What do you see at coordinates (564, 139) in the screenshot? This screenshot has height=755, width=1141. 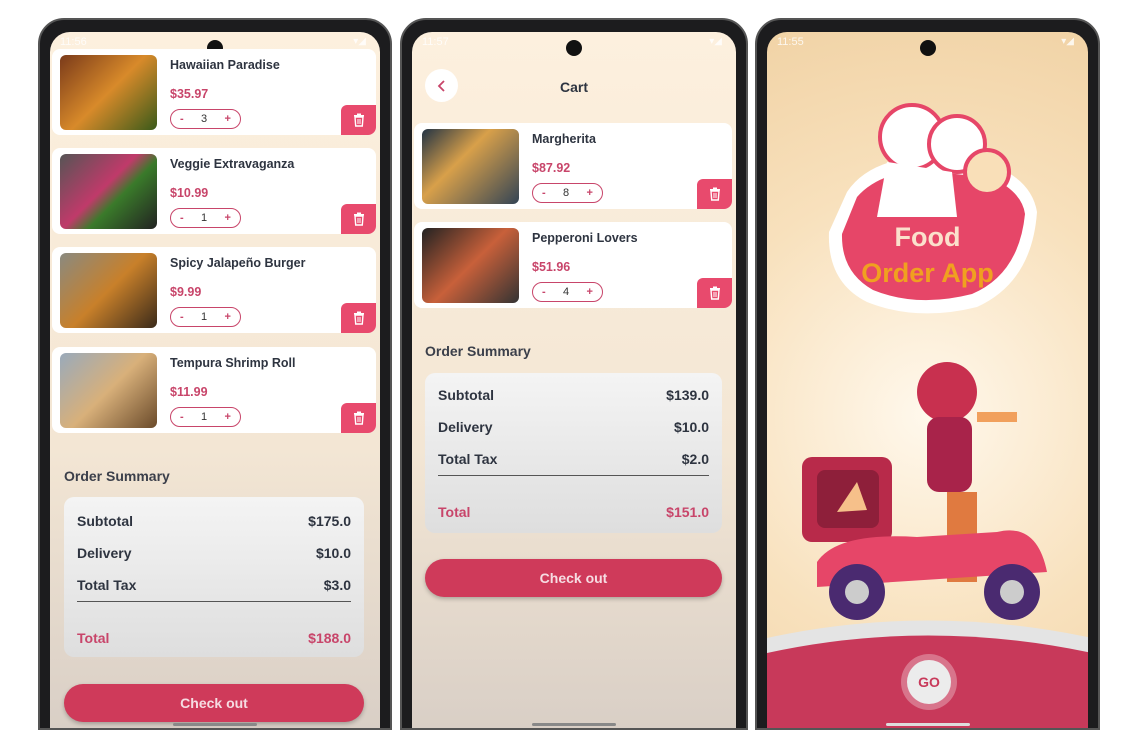 I see `item-name: Margherita` at bounding box center [564, 139].